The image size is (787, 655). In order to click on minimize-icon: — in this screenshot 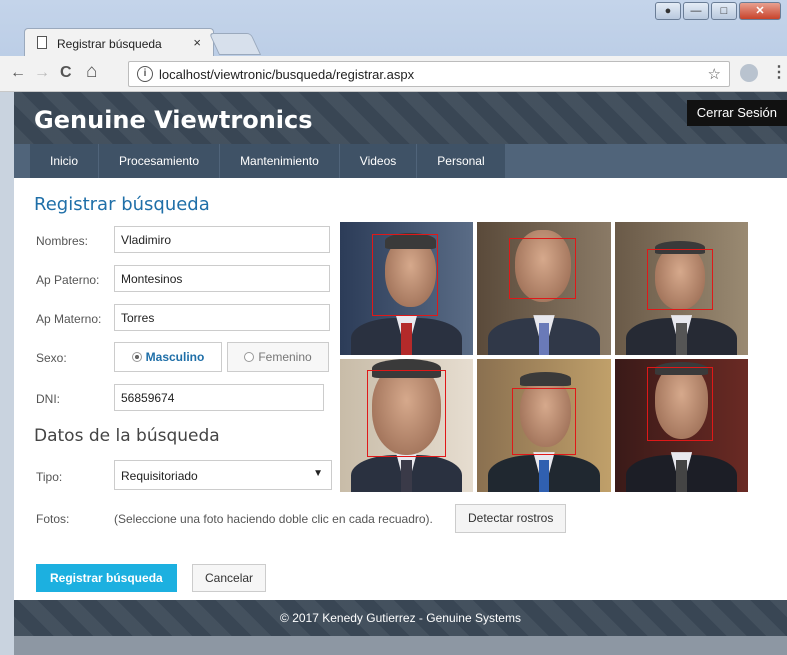, I will do `click(696, 11)`.